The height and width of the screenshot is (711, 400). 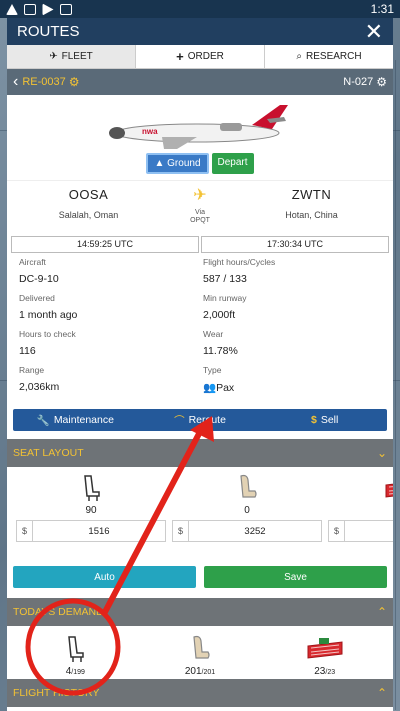 I want to click on runway-icon: ▲, so click(x=159, y=163).